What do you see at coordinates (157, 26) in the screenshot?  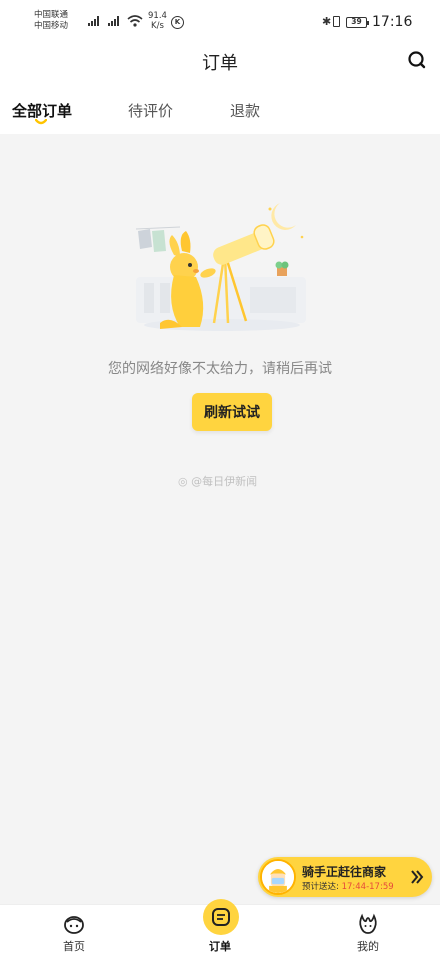 I see `network-speed-unit: K/s` at bounding box center [157, 26].